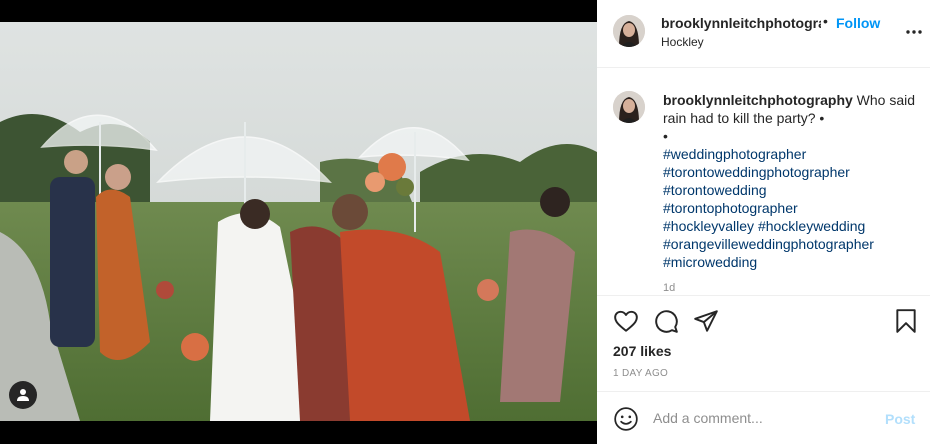  I want to click on caption-timestamp: 1d, so click(669, 288).